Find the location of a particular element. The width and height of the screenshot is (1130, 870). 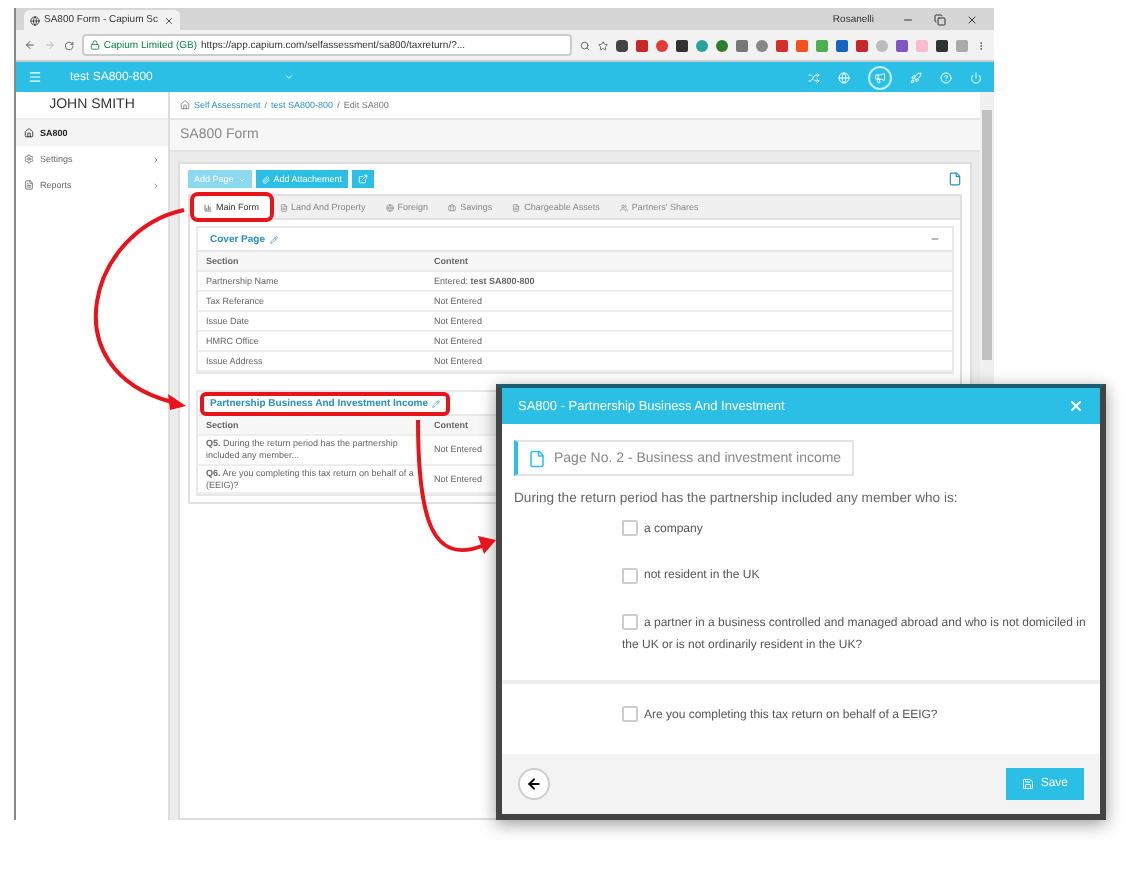

favicon-icon is located at coordinates (35, 20).